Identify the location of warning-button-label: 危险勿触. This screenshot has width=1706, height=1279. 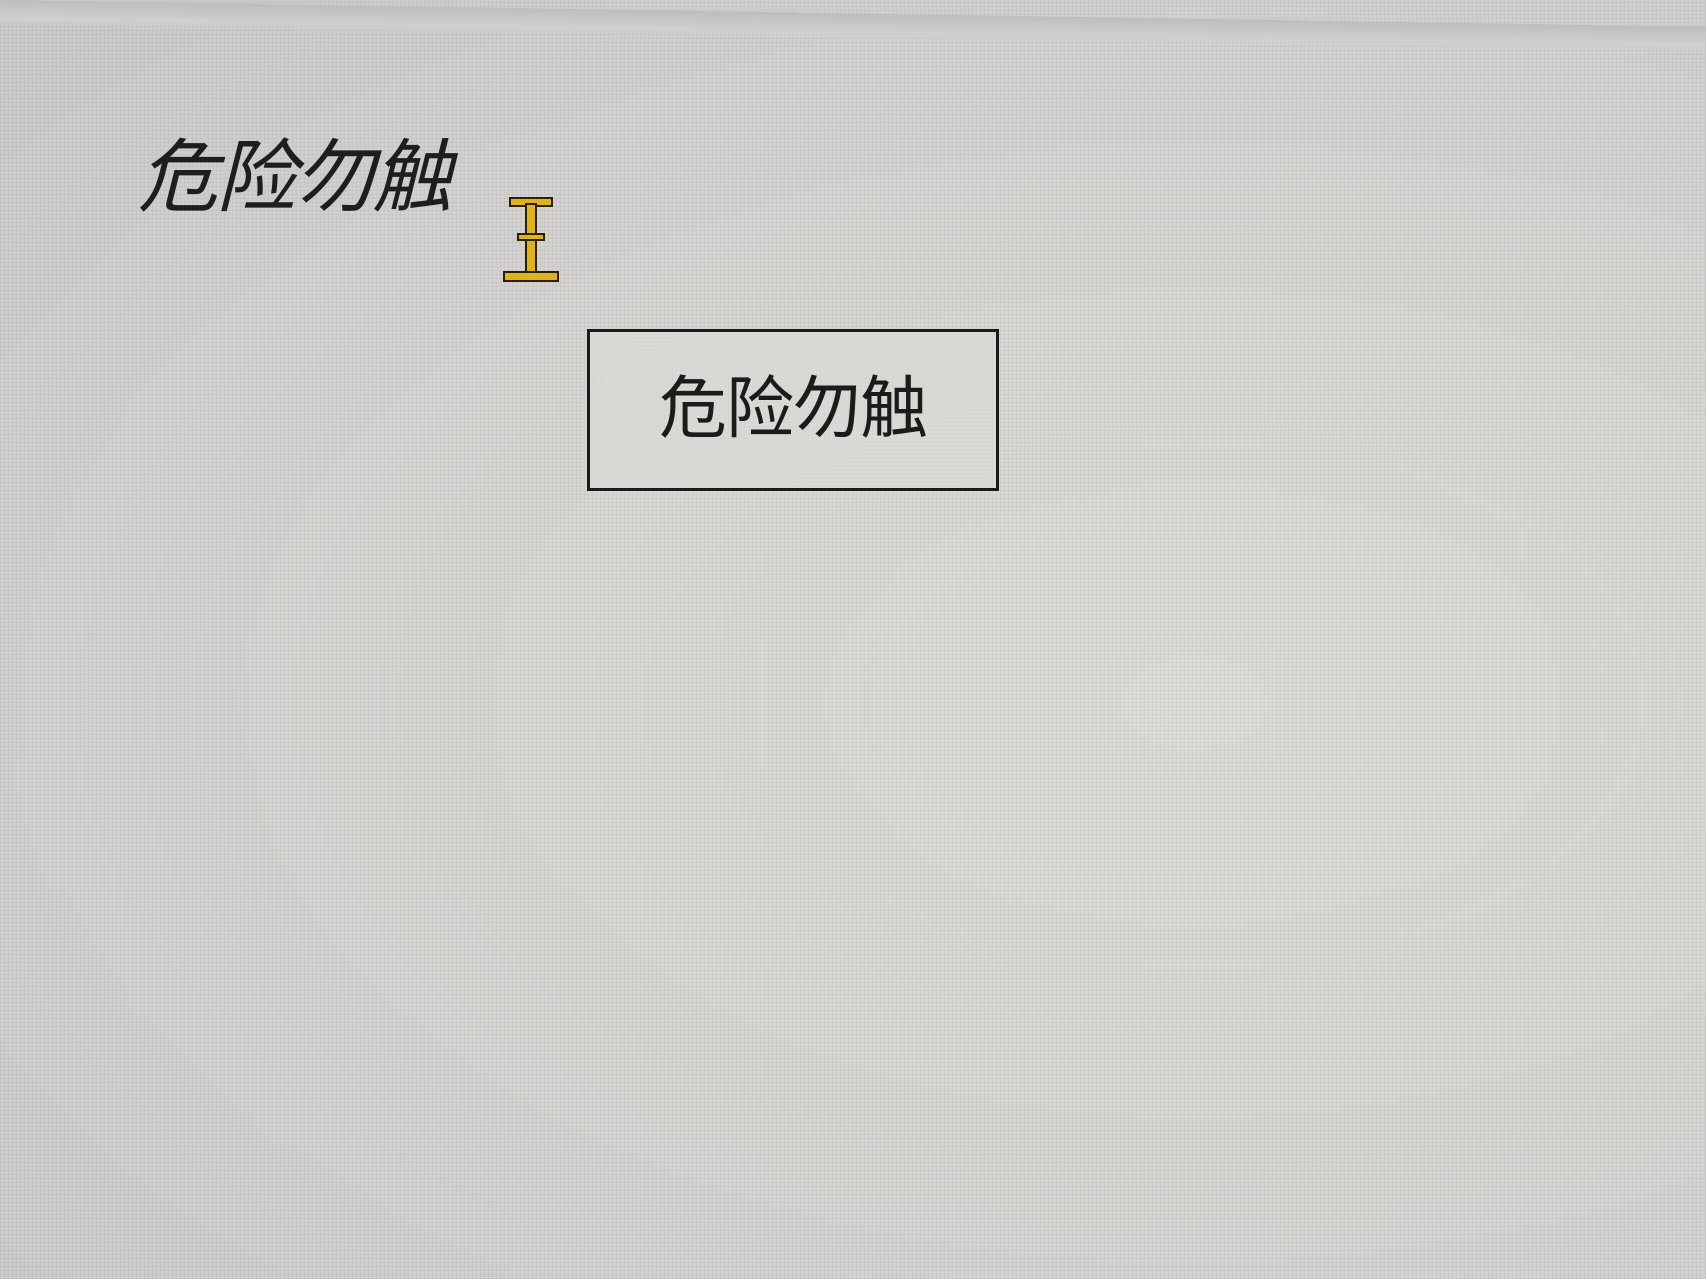
(793, 409).